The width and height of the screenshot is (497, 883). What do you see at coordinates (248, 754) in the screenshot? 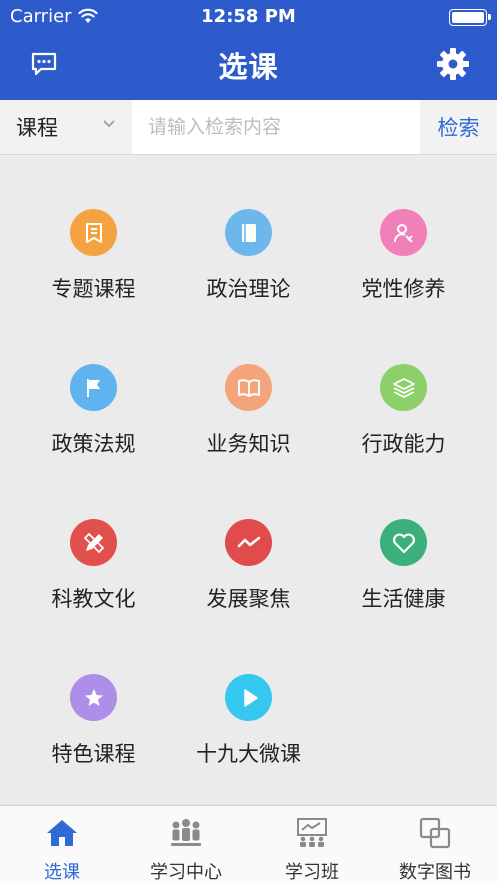
I see `category-label: 十九大微课` at bounding box center [248, 754].